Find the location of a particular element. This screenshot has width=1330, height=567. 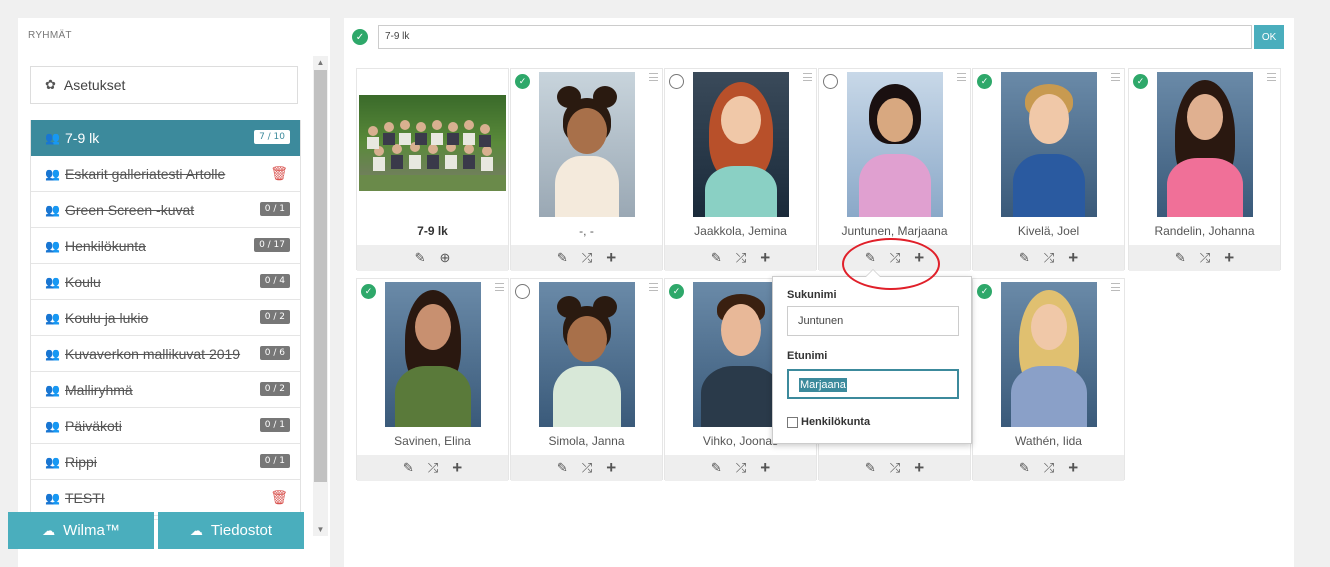

tiedostot-button: ☁ Tiedostot is located at coordinates (231, 530).